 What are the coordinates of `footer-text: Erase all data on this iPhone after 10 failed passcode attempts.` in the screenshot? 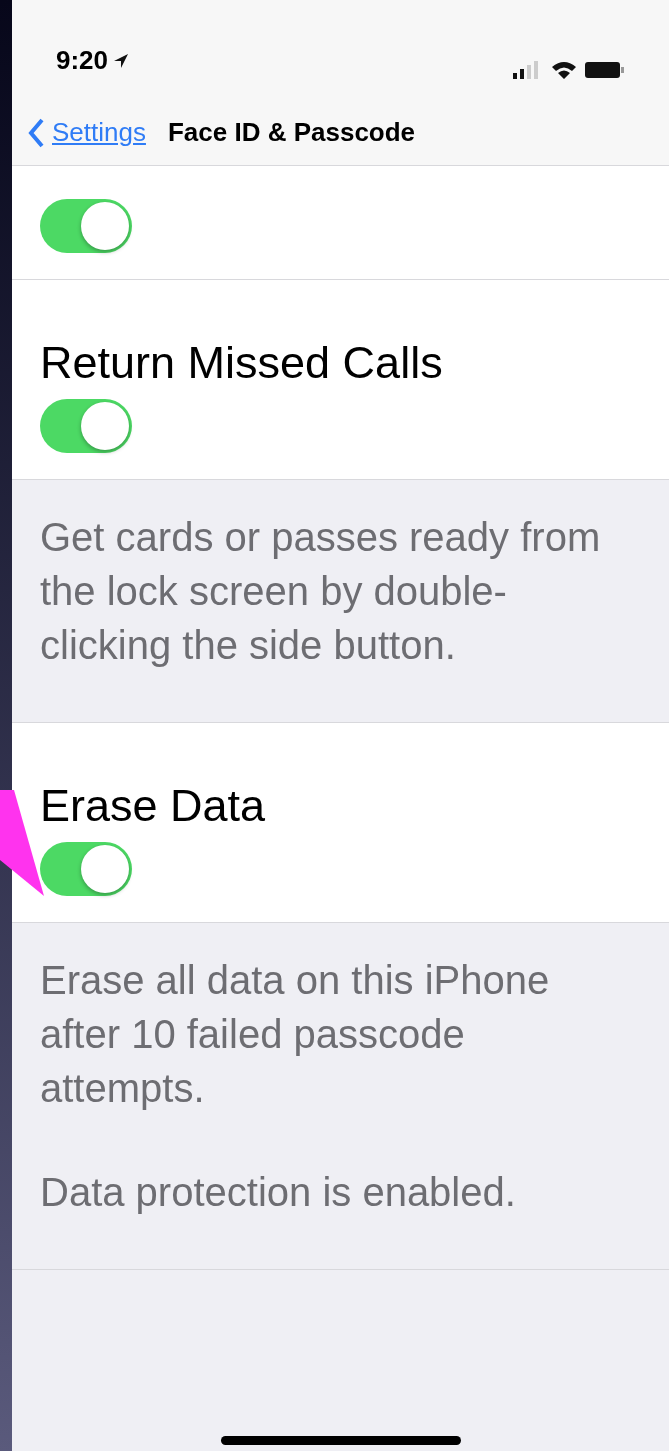 It's located at (295, 1034).